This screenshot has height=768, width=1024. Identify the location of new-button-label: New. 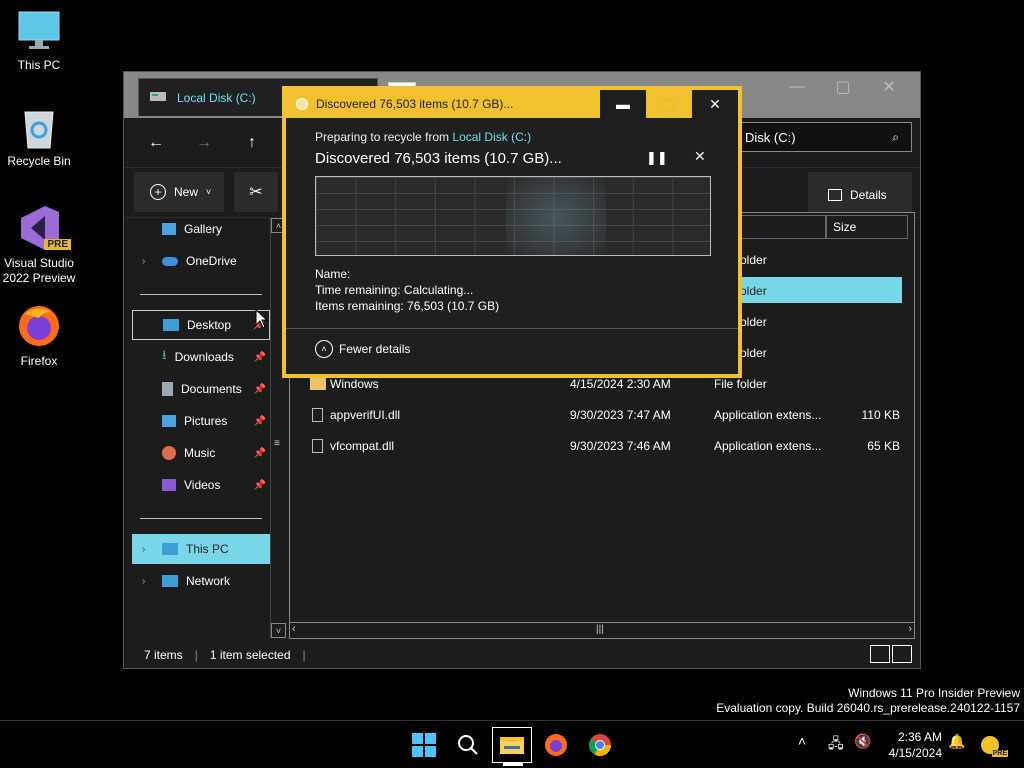
(186, 192).